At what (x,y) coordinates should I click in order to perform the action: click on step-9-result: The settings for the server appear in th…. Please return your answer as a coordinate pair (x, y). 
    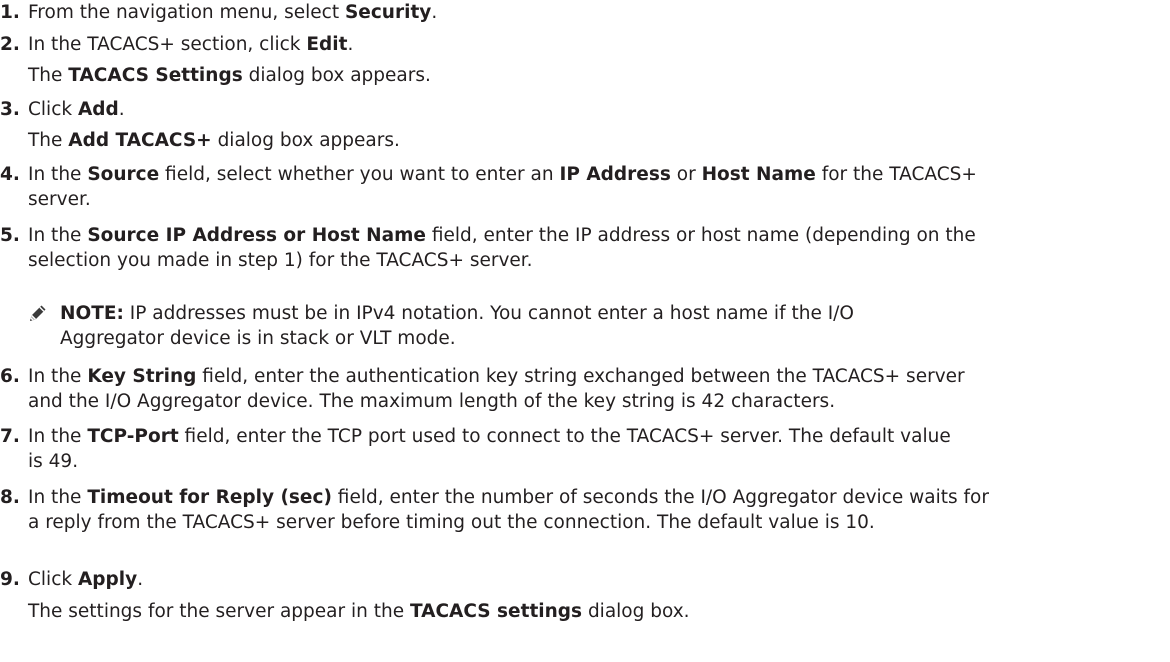
    Looking at the image, I should click on (585, 611).